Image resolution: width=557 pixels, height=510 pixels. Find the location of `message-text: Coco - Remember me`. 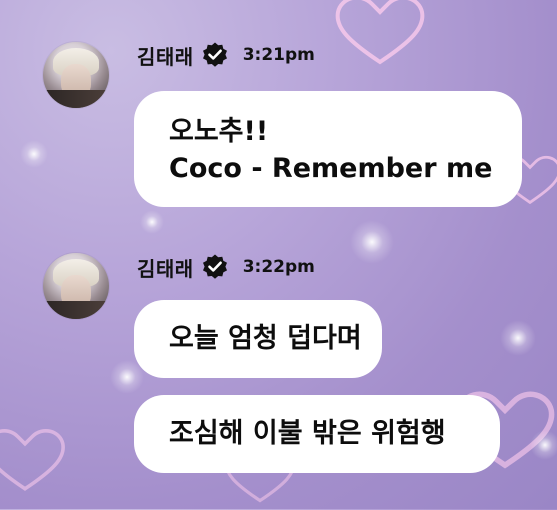

message-text: Coco - Remember me is located at coordinates (331, 168).